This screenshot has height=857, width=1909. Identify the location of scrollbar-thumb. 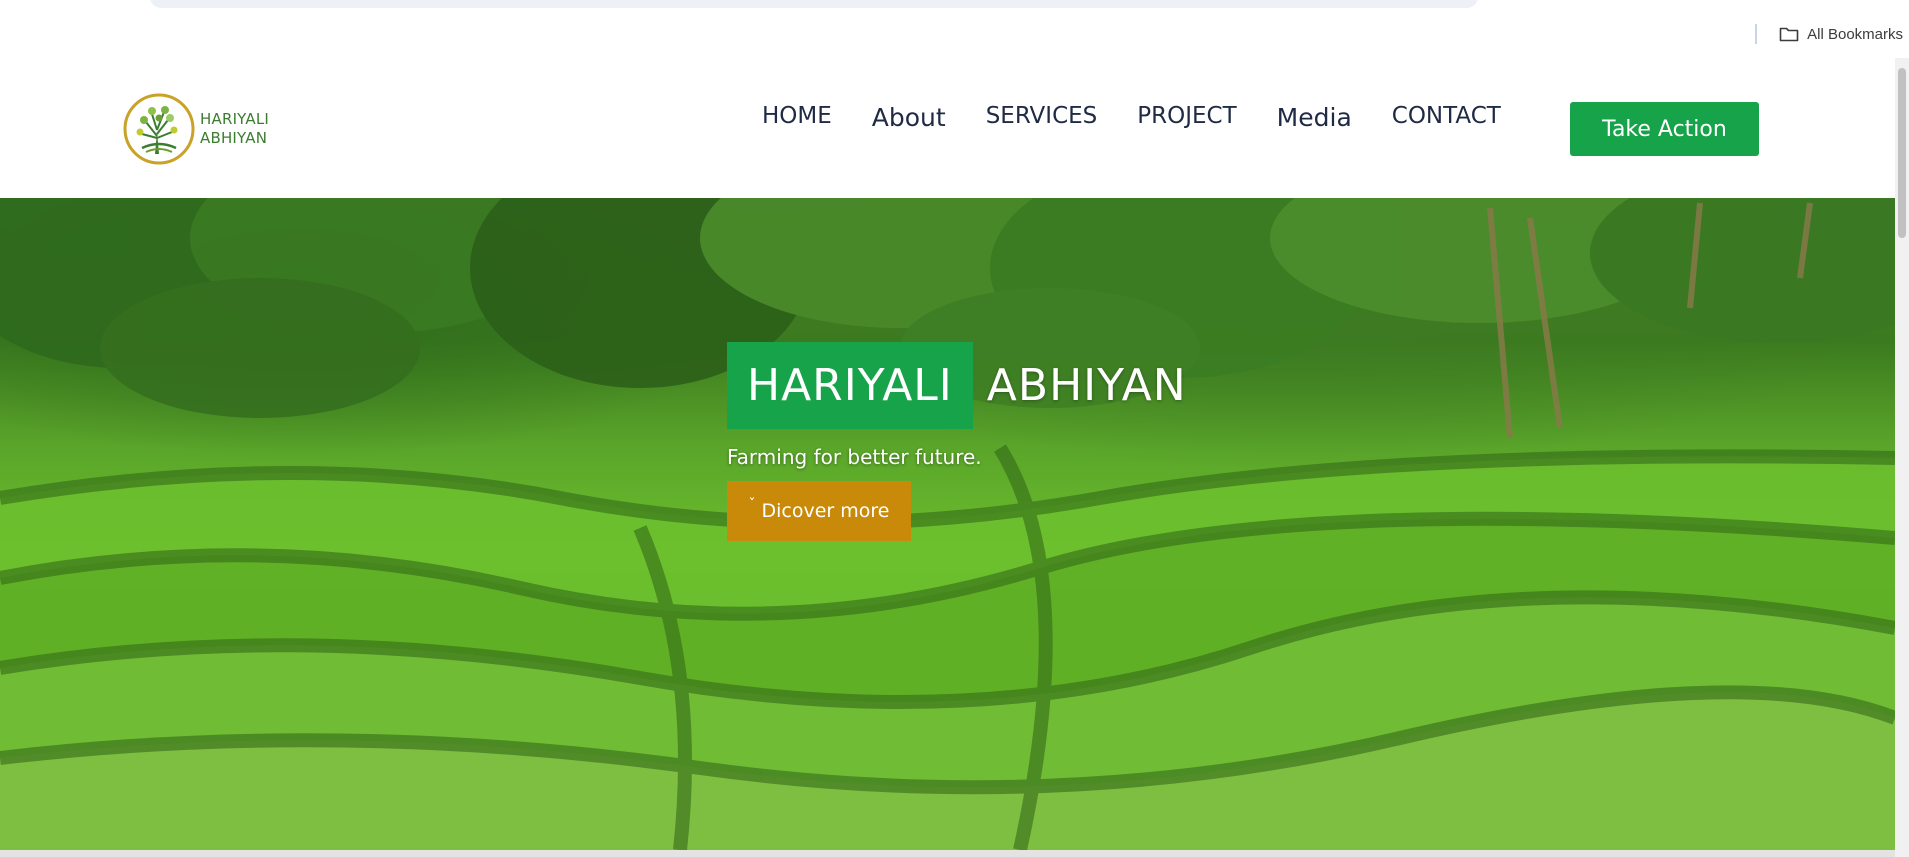
(1902, 153).